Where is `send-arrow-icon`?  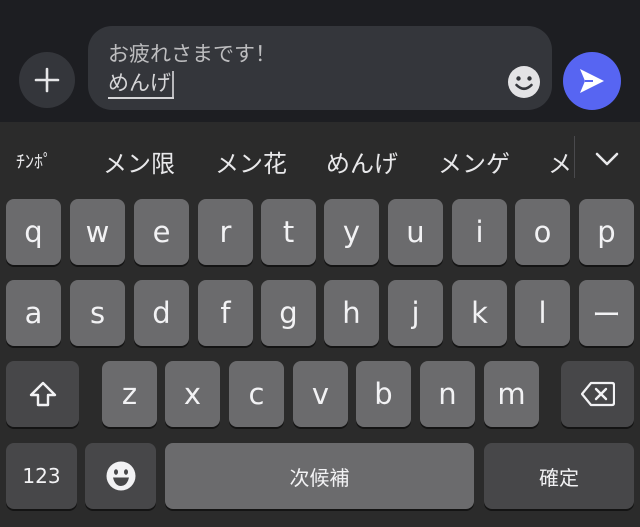 send-arrow-icon is located at coordinates (592, 81).